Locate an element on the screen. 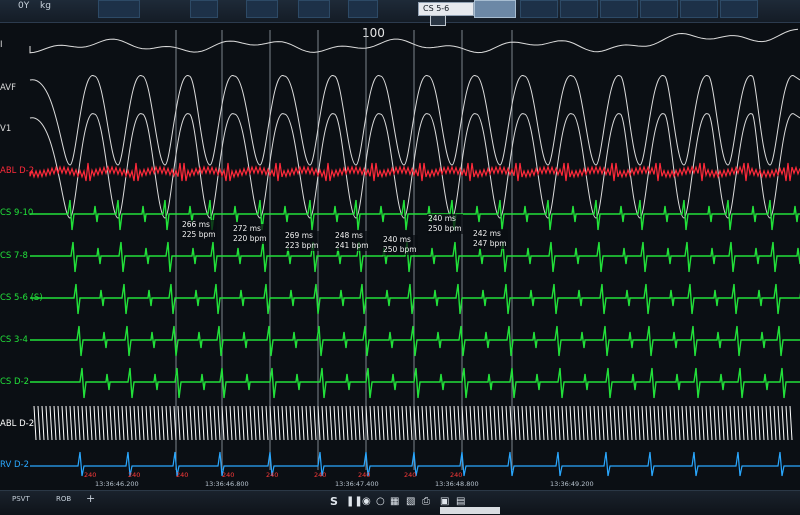 The height and width of the screenshot is (515, 800). stim-trace is located at coordinates (413, 423).